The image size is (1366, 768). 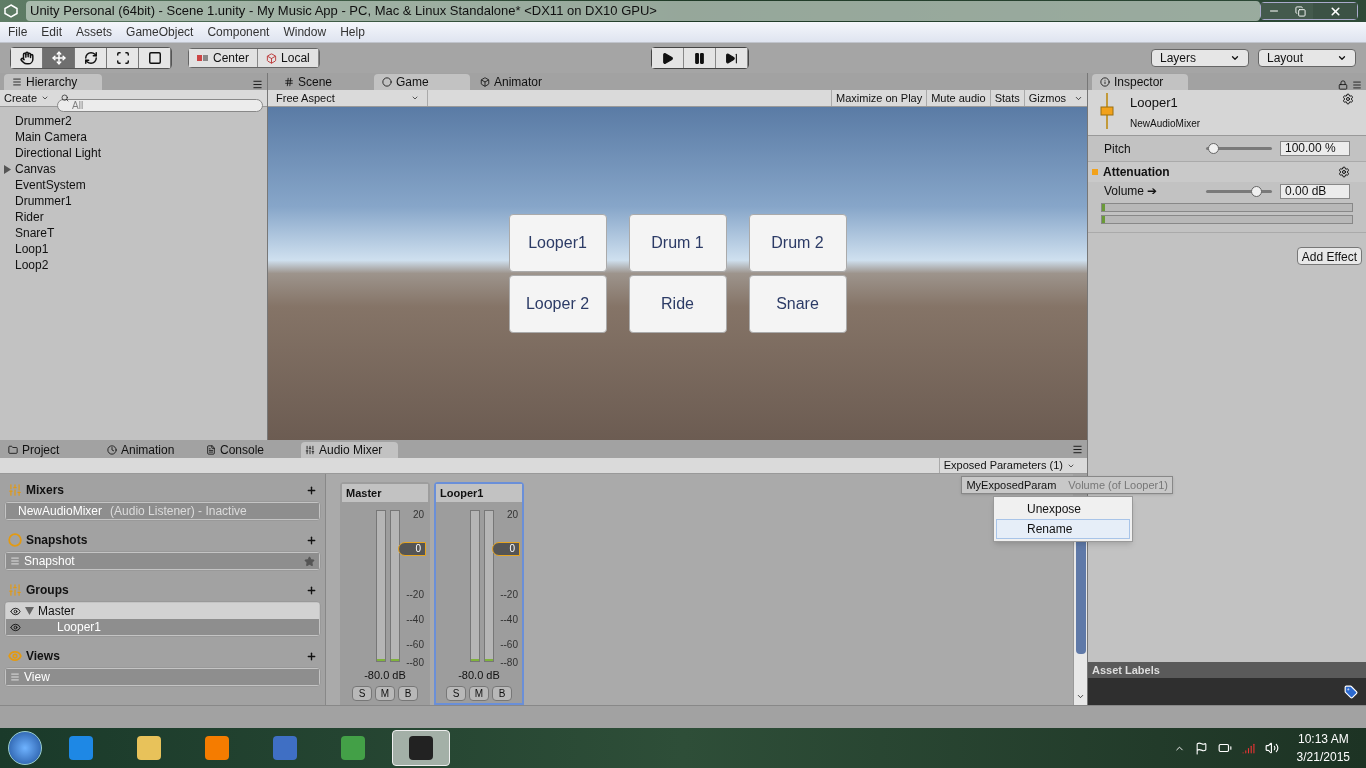 What do you see at coordinates (1008, 465) in the screenshot?
I see `exposed-parameters-dropdown: Exposed Parameters (1)` at bounding box center [1008, 465].